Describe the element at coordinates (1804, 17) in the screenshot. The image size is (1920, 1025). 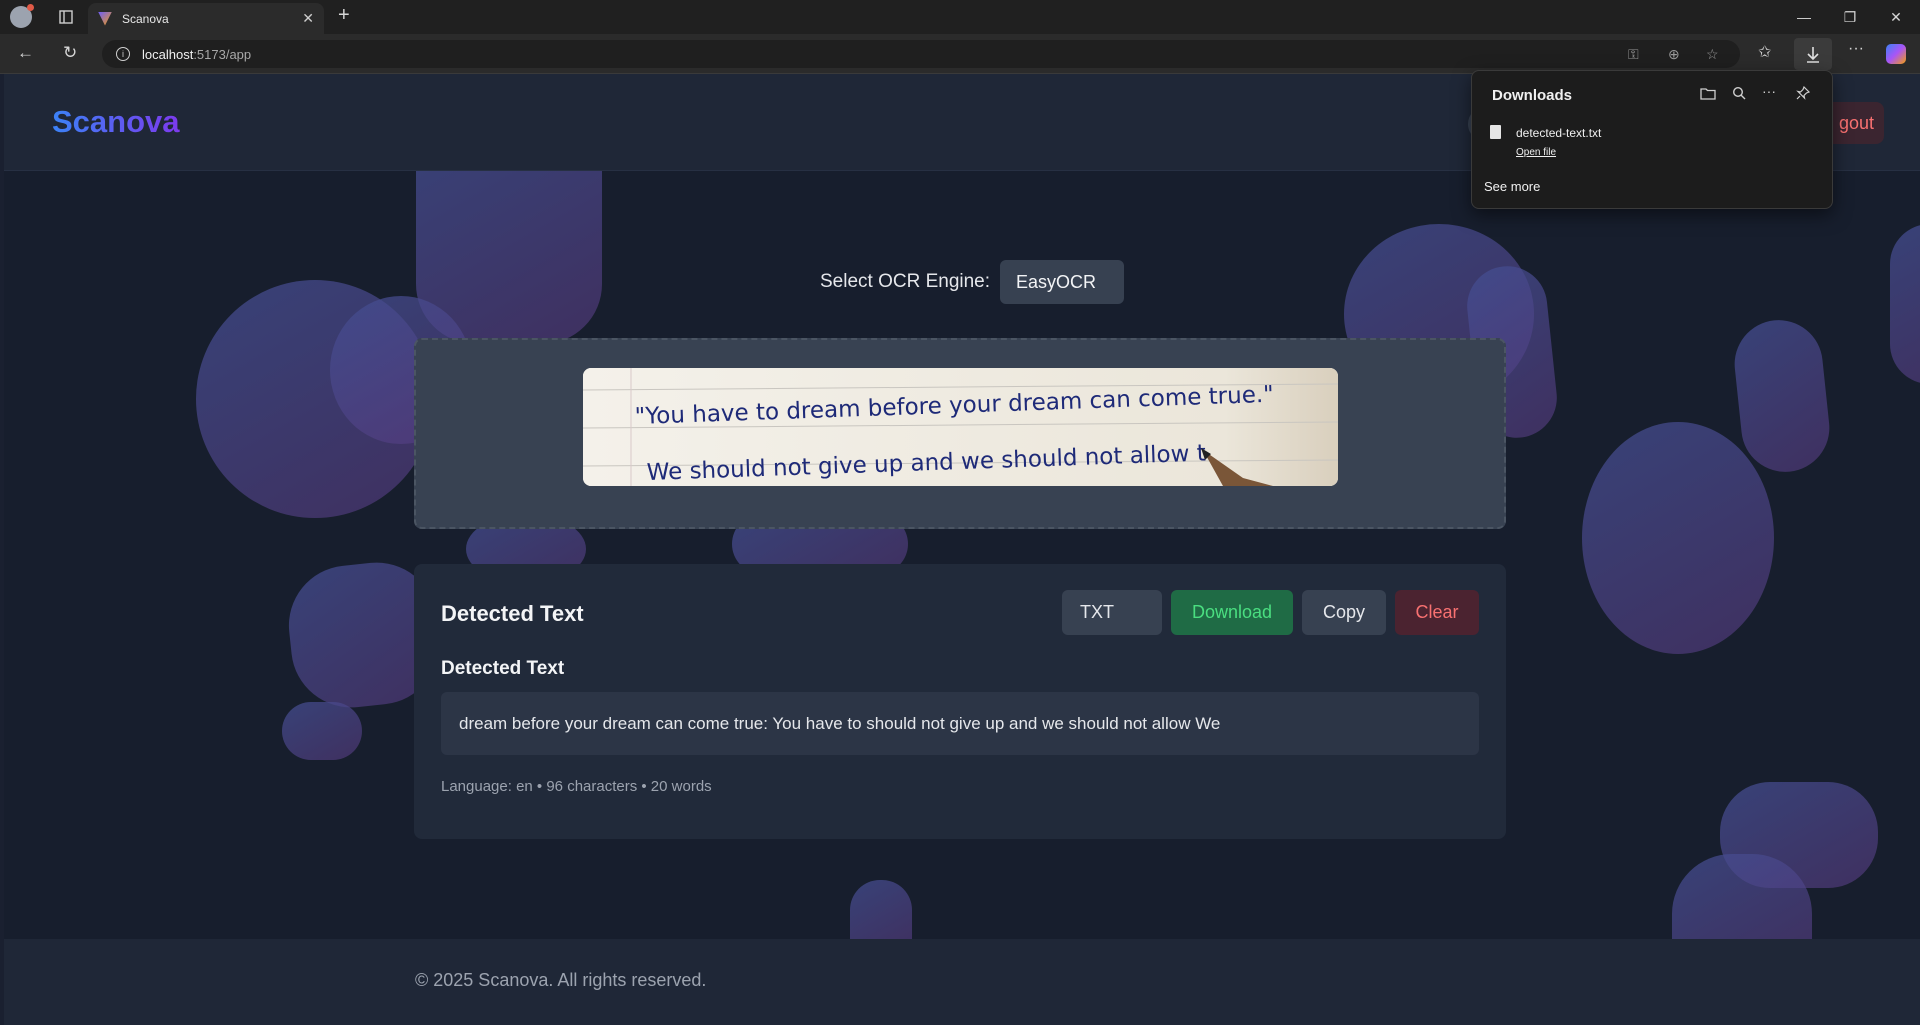
I see `minimize-icon: —` at that location.